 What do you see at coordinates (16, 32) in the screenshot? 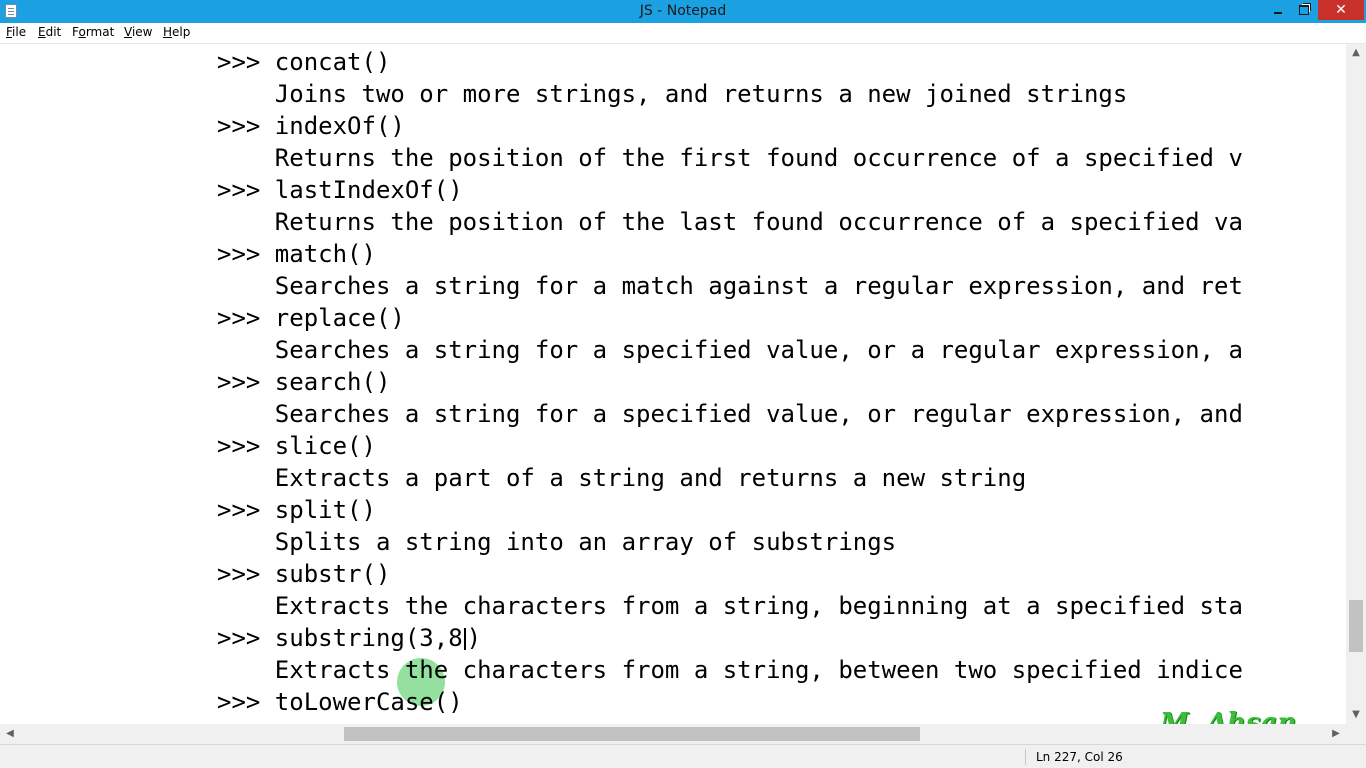
I see `menu-file: File` at bounding box center [16, 32].